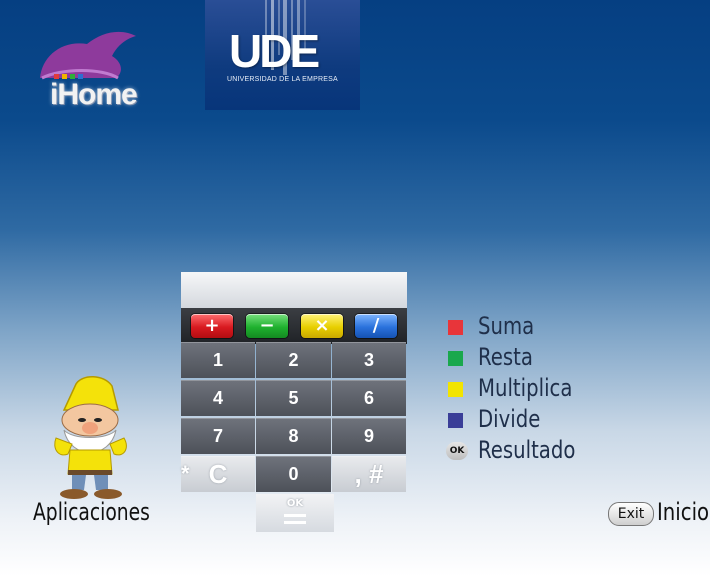 The height and width of the screenshot is (576, 710). I want to click on key-6: 6, so click(369, 398).